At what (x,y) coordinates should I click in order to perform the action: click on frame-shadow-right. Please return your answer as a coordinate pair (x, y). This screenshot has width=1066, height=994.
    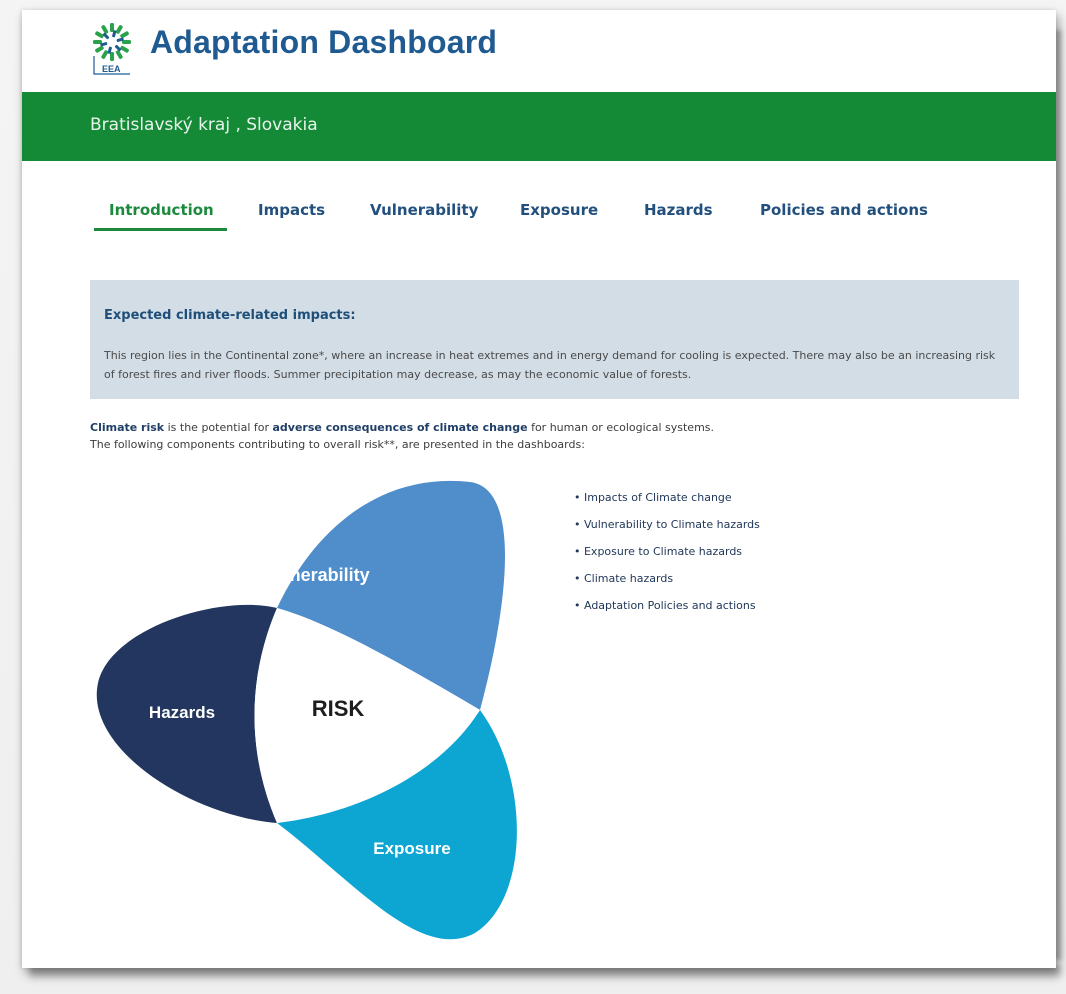
    Looking at the image, I should click on (1059, 495).